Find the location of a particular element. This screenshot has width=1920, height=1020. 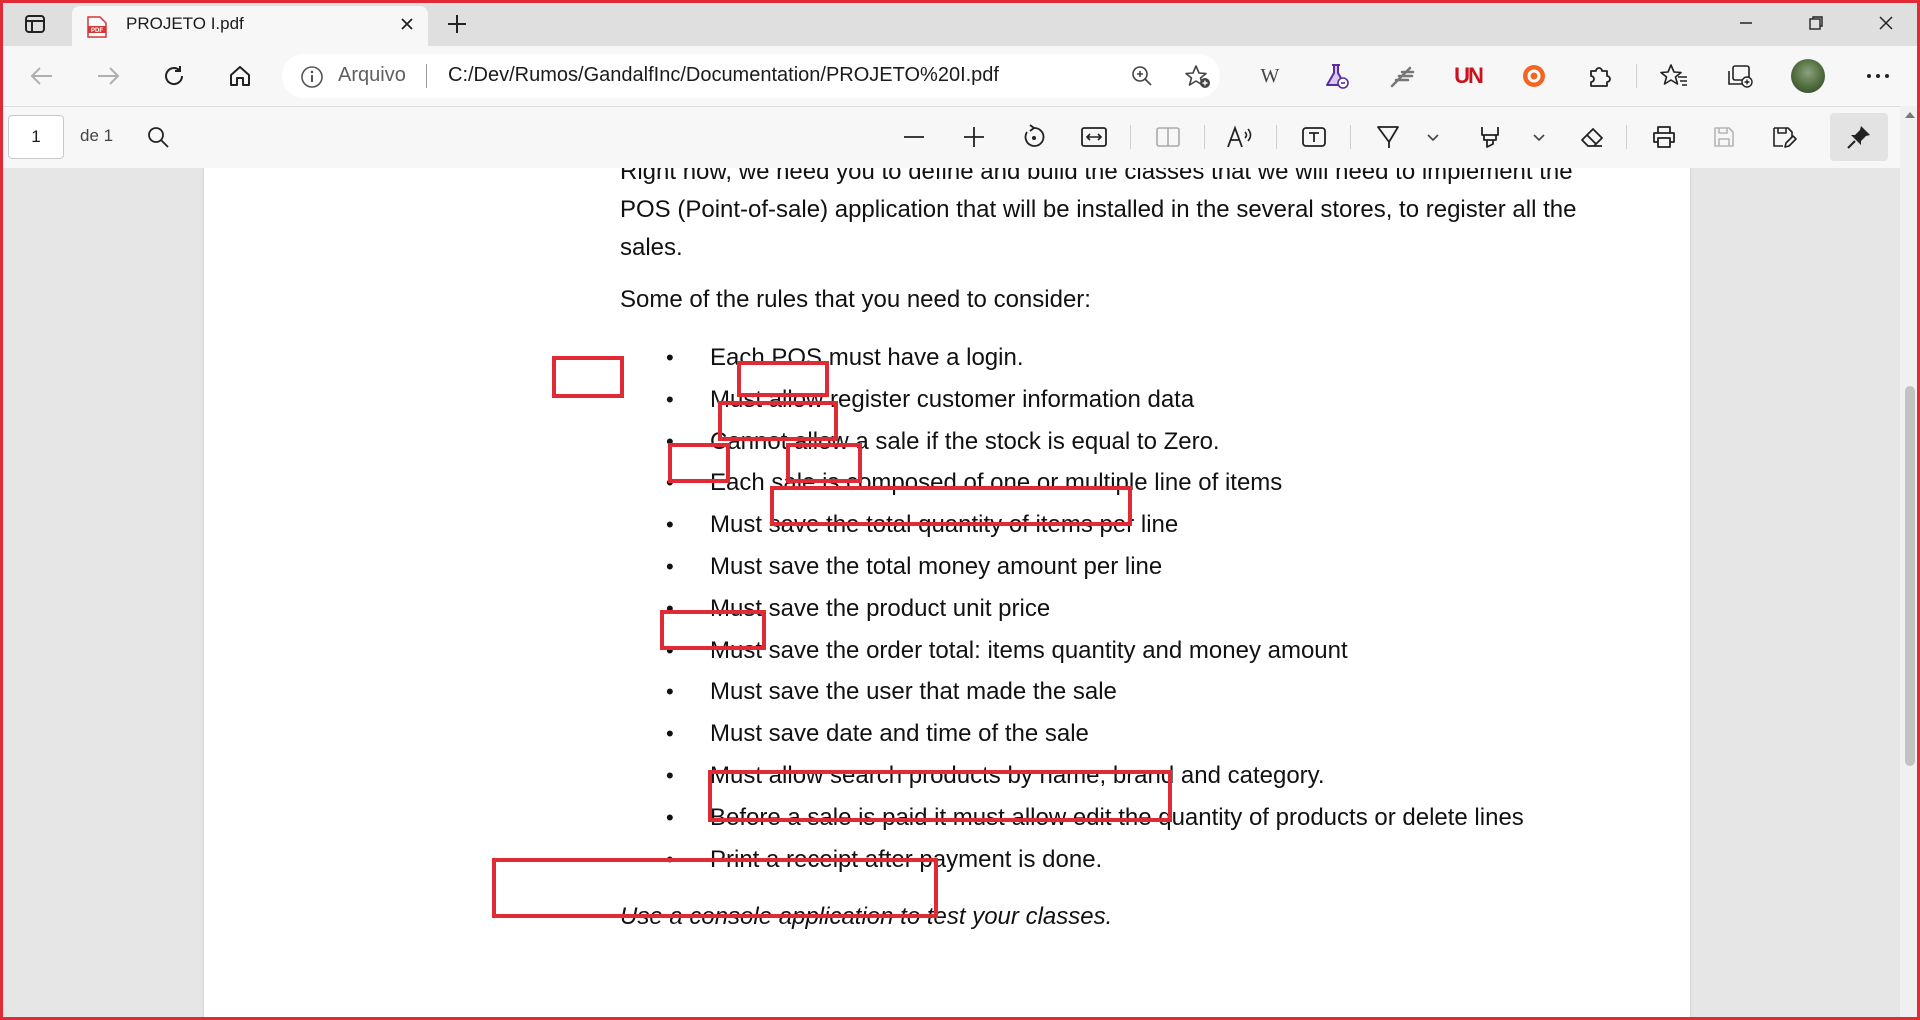

rule-text: Each POS must have a login. is located at coordinates (867, 357).